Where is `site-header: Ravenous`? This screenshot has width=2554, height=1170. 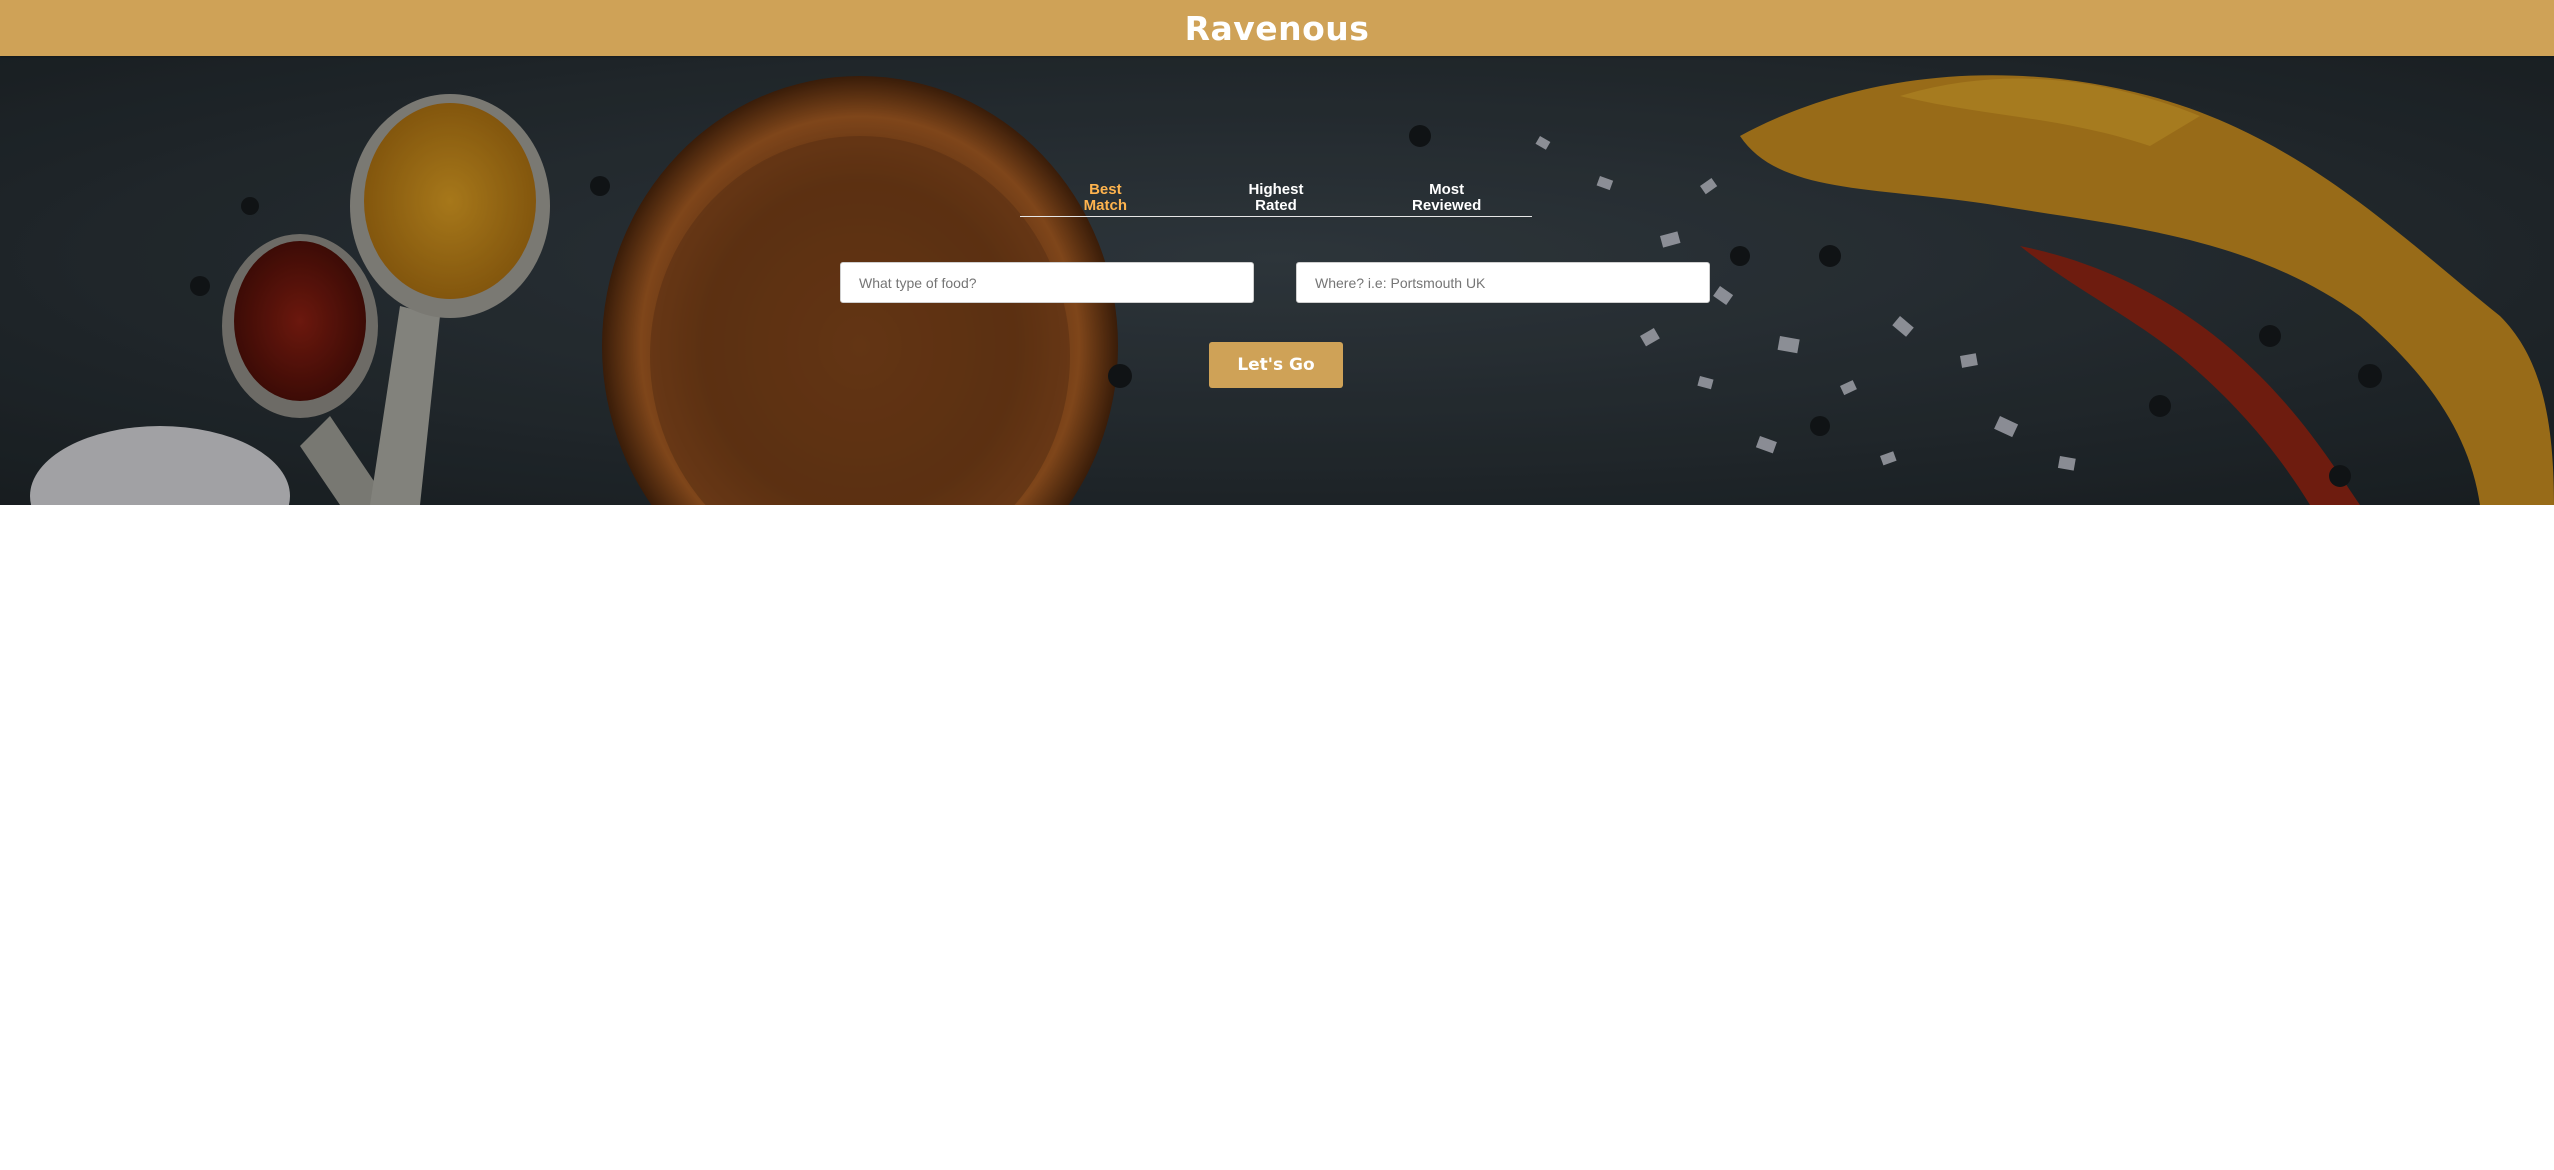
site-header: Ravenous is located at coordinates (1277, 28).